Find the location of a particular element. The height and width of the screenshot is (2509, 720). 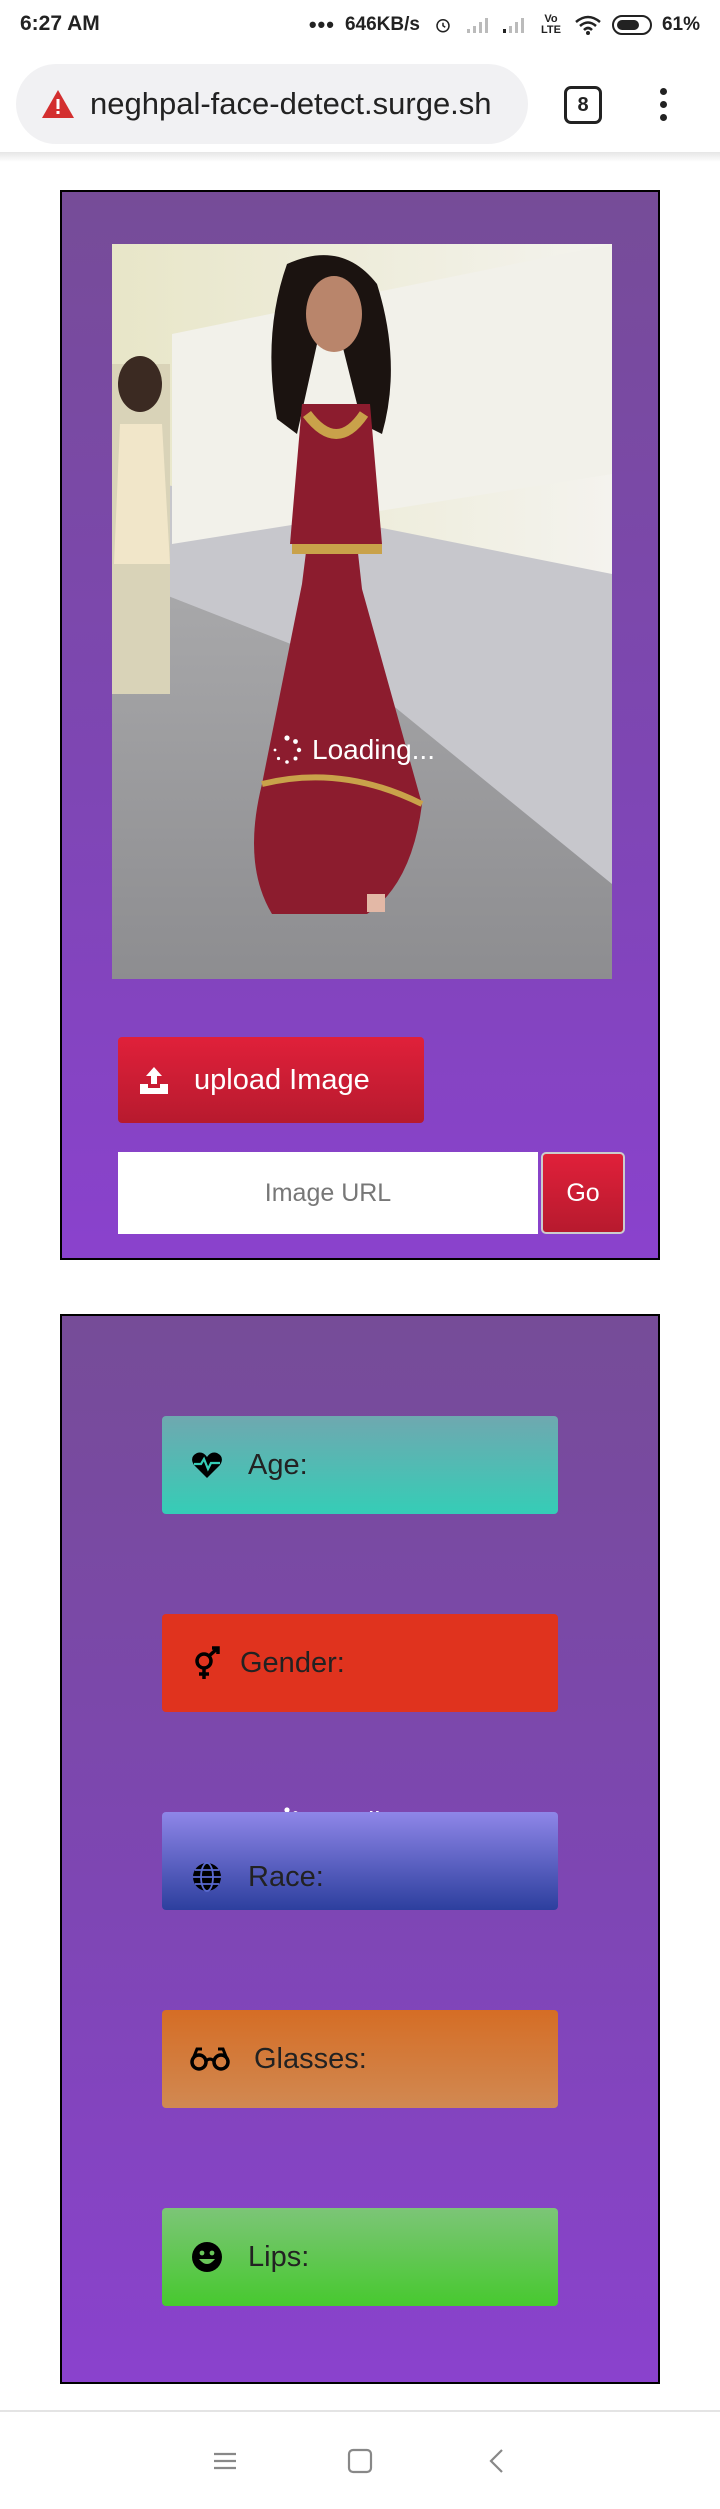

tab-switcher-button: 8 is located at coordinates (583, 105).